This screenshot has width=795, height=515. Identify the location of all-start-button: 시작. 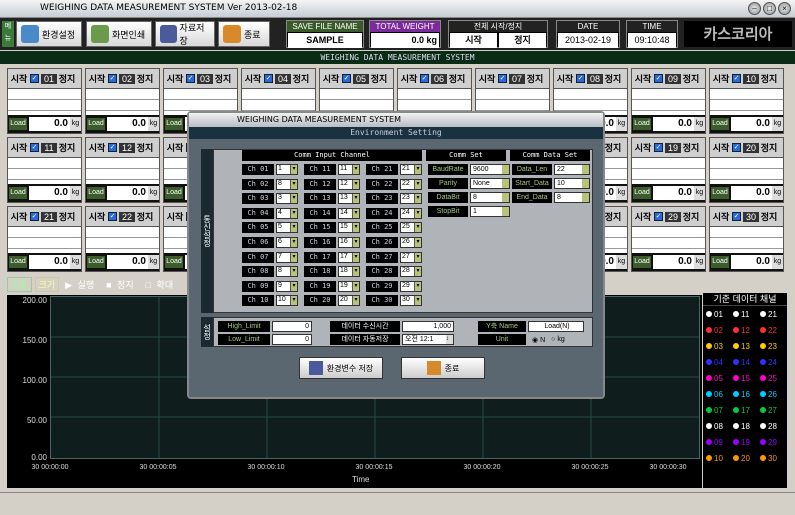
(473, 40).